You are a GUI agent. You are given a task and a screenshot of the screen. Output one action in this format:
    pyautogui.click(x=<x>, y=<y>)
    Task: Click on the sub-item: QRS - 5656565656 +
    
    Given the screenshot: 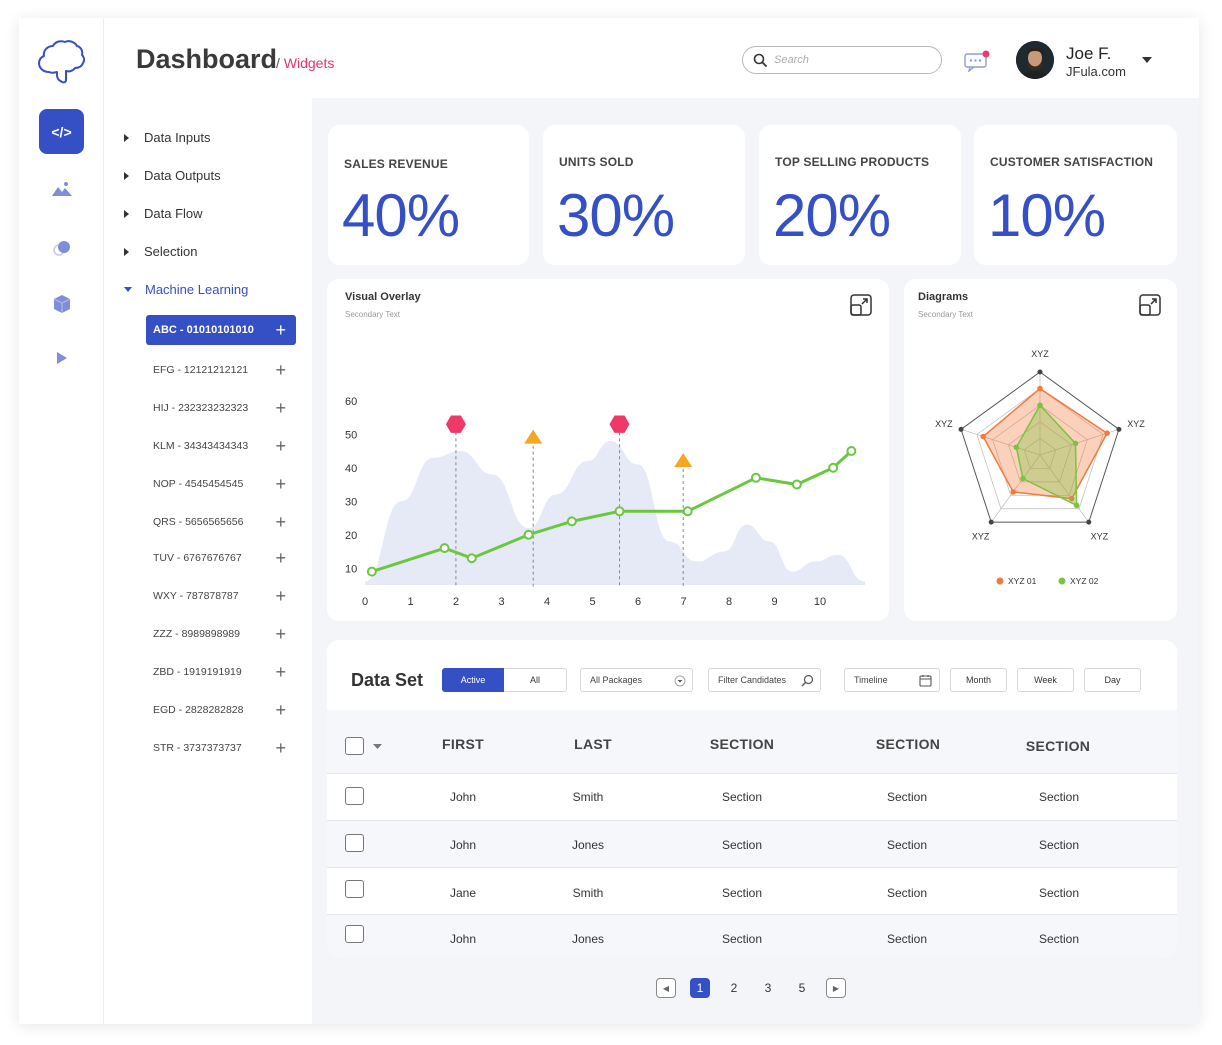 What is the action you would take?
    pyautogui.click(x=221, y=522)
    